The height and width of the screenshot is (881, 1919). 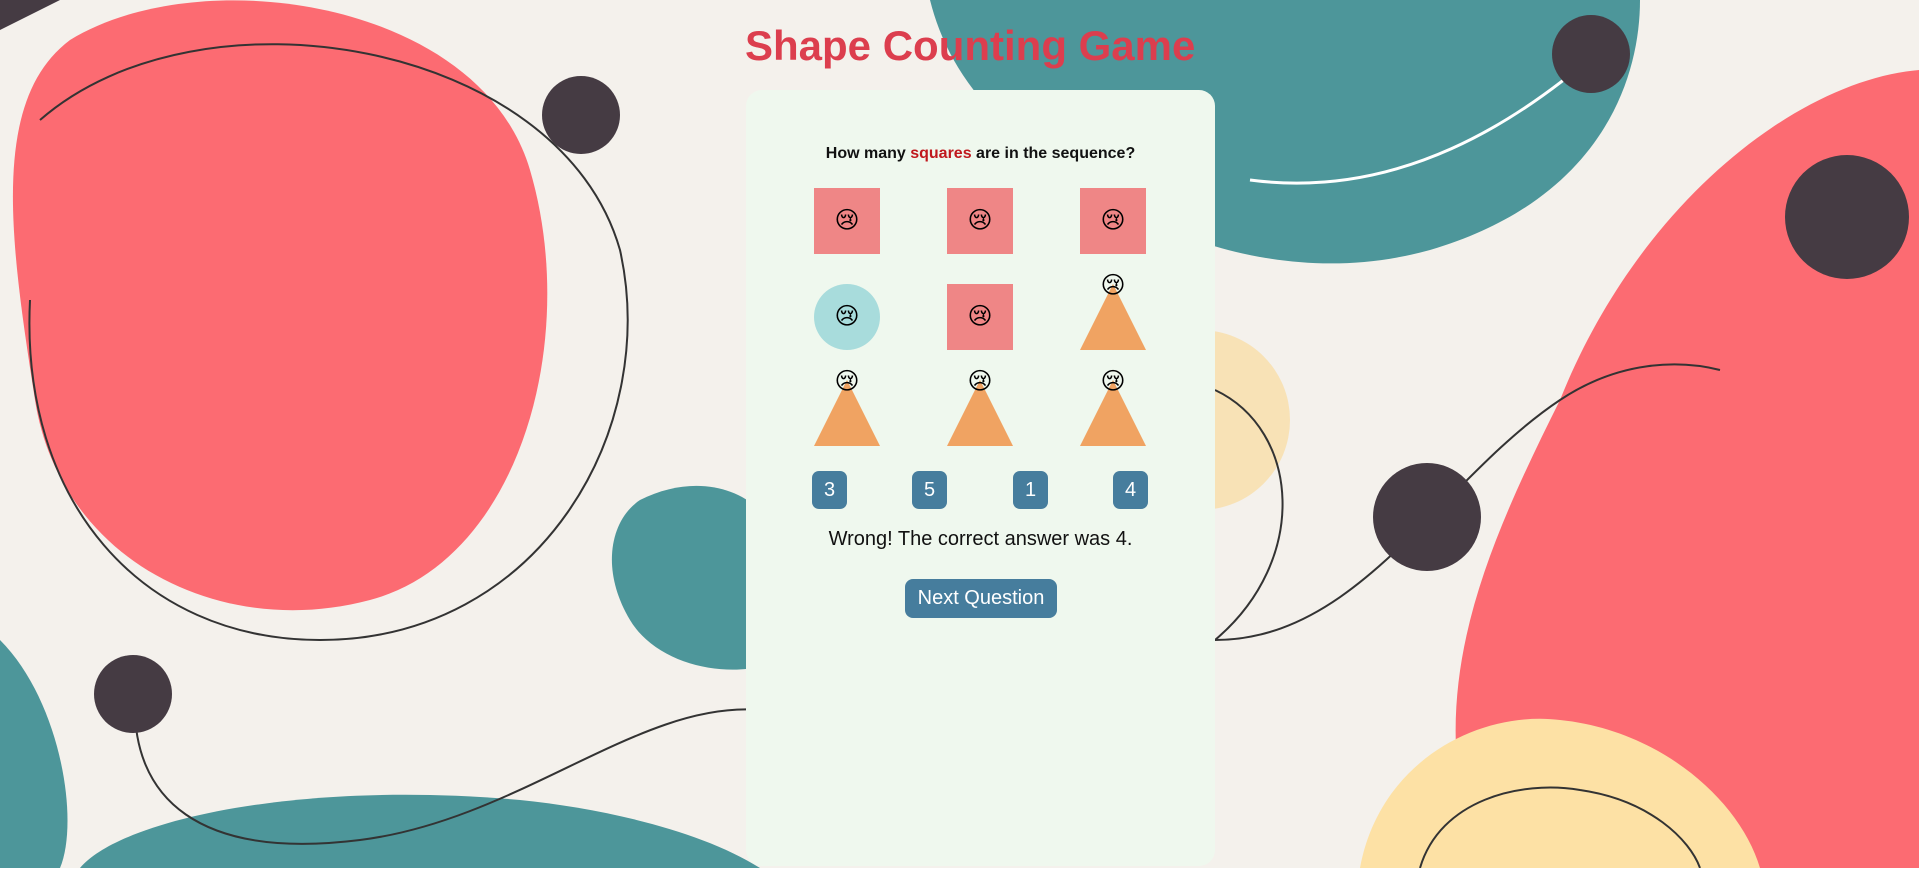 What do you see at coordinates (929, 490) in the screenshot?
I see `answer-button-2: 5` at bounding box center [929, 490].